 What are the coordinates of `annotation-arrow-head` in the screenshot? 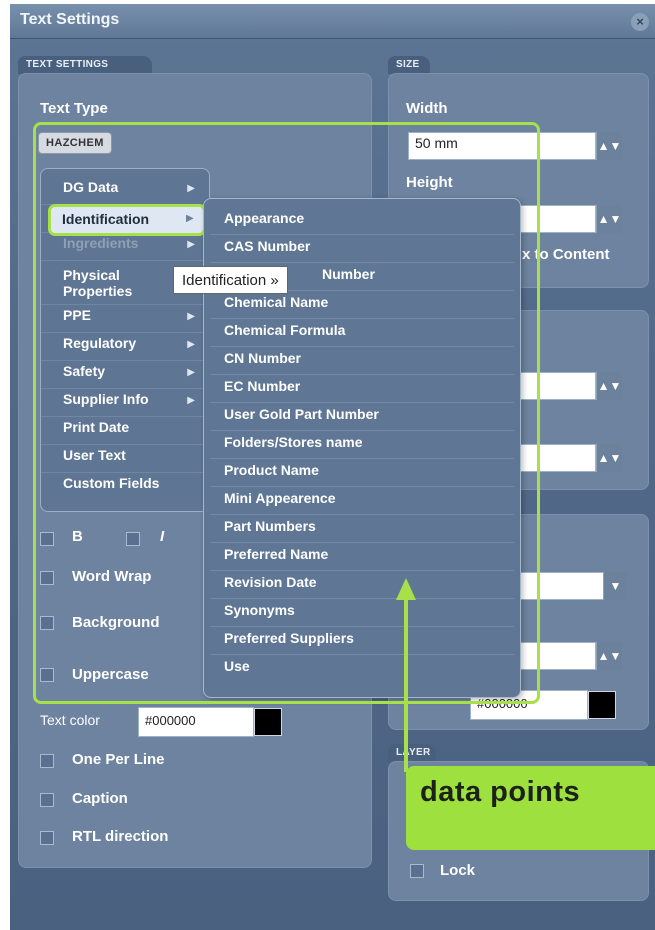 It's located at (406, 589).